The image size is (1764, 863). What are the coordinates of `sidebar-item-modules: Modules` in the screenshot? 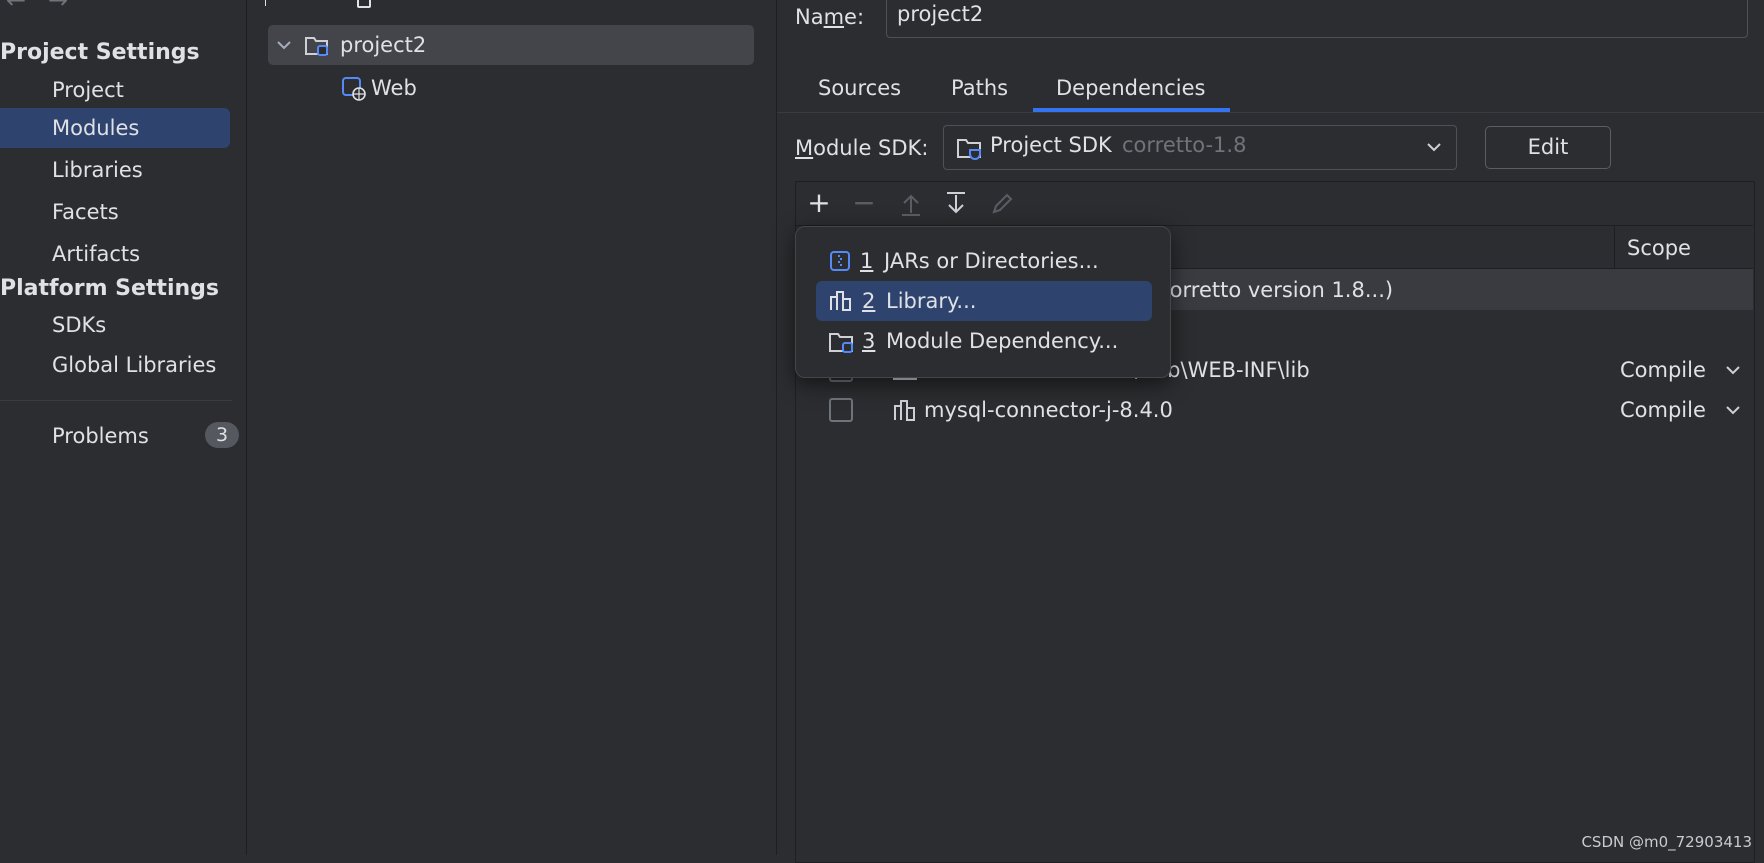 It's located at (115, 128).